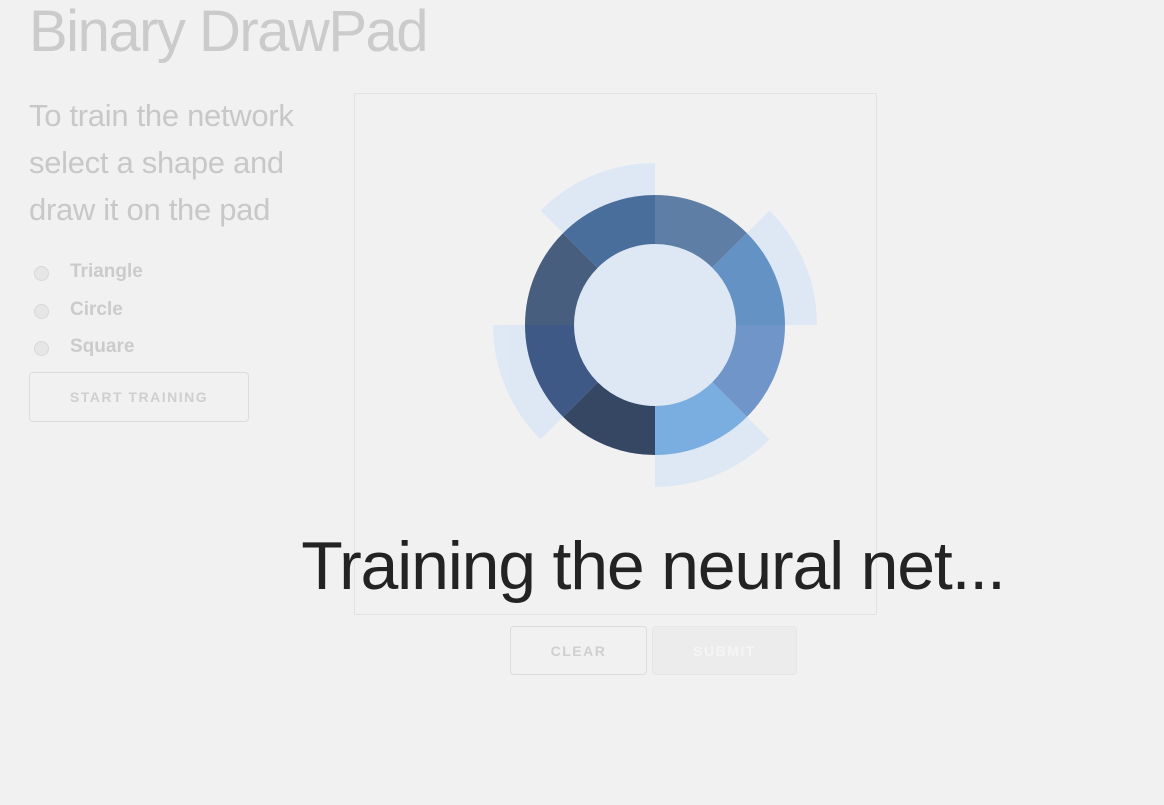 The image size is (1164, 805). Describe the element at coordinates (41, 311) in the screenshot. I see `circle-radio` at that location.